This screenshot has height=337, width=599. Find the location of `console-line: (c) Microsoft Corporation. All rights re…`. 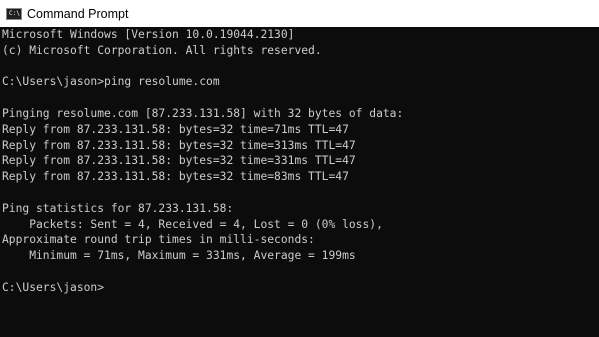

console-line: (c) Microsoft Corporation. All rights re… is located at coordinates (162, 50).